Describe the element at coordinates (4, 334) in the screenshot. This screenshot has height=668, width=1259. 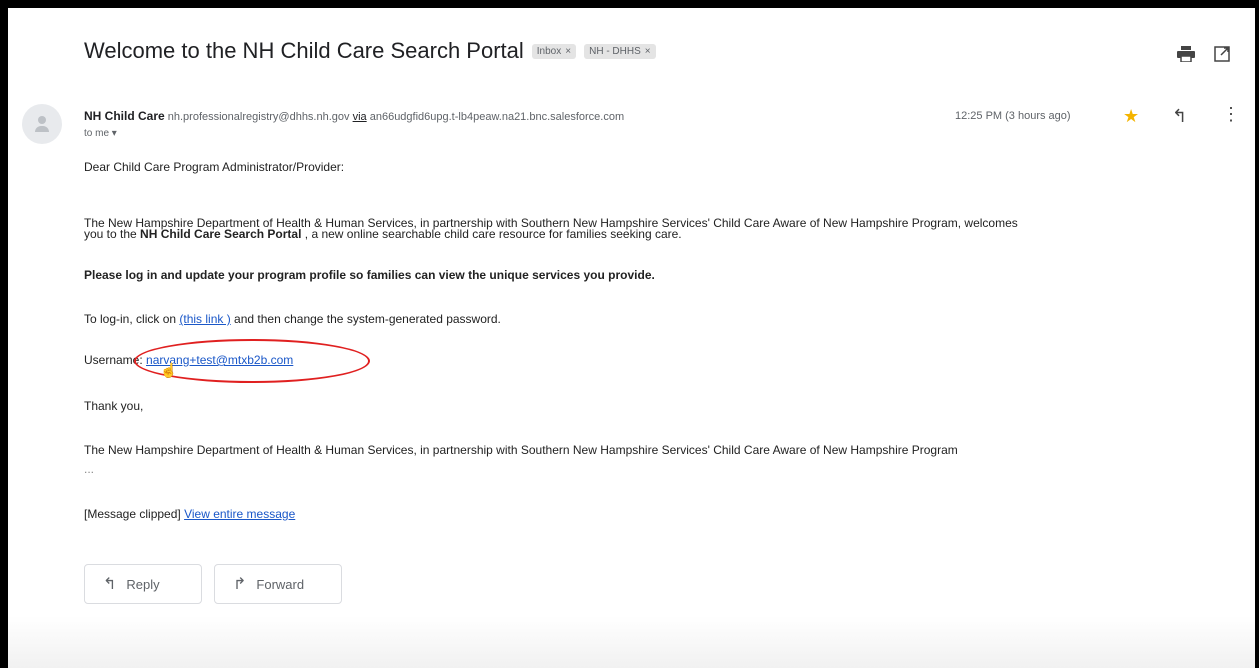
I see `window-left-border` at that location.